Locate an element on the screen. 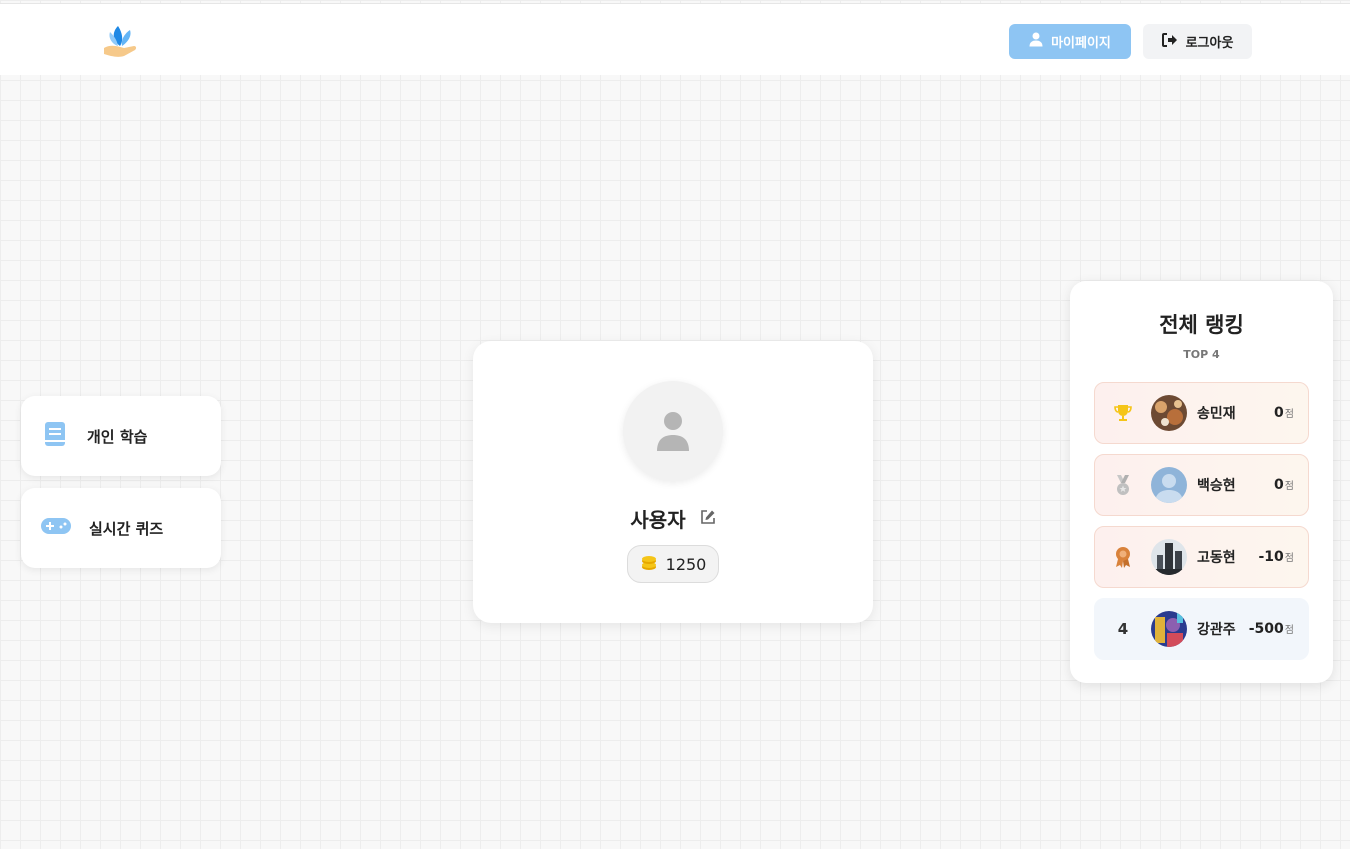 The height and width of the screenshot is (849, 1350). logout-icon is located at coordinates (1169, 41).